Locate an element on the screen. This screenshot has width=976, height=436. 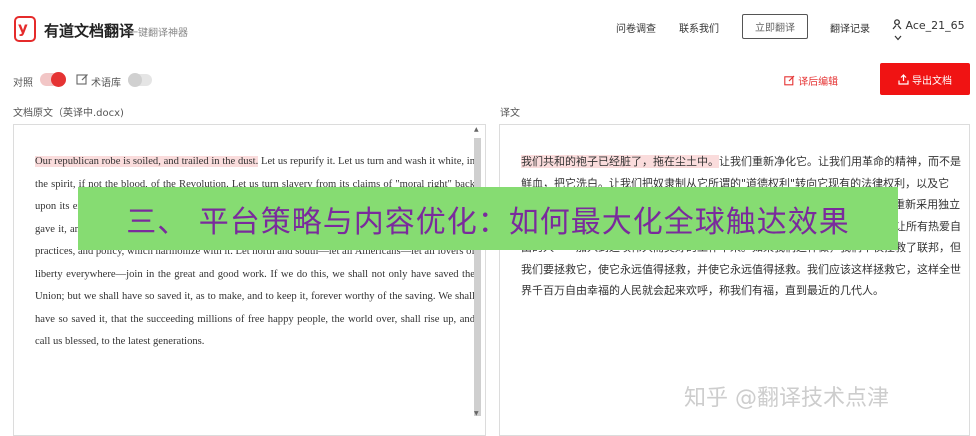
title-banner: 三、 平台策略与内容优化：如何最大化全球触达效果 is located at coordinates (488, 218).